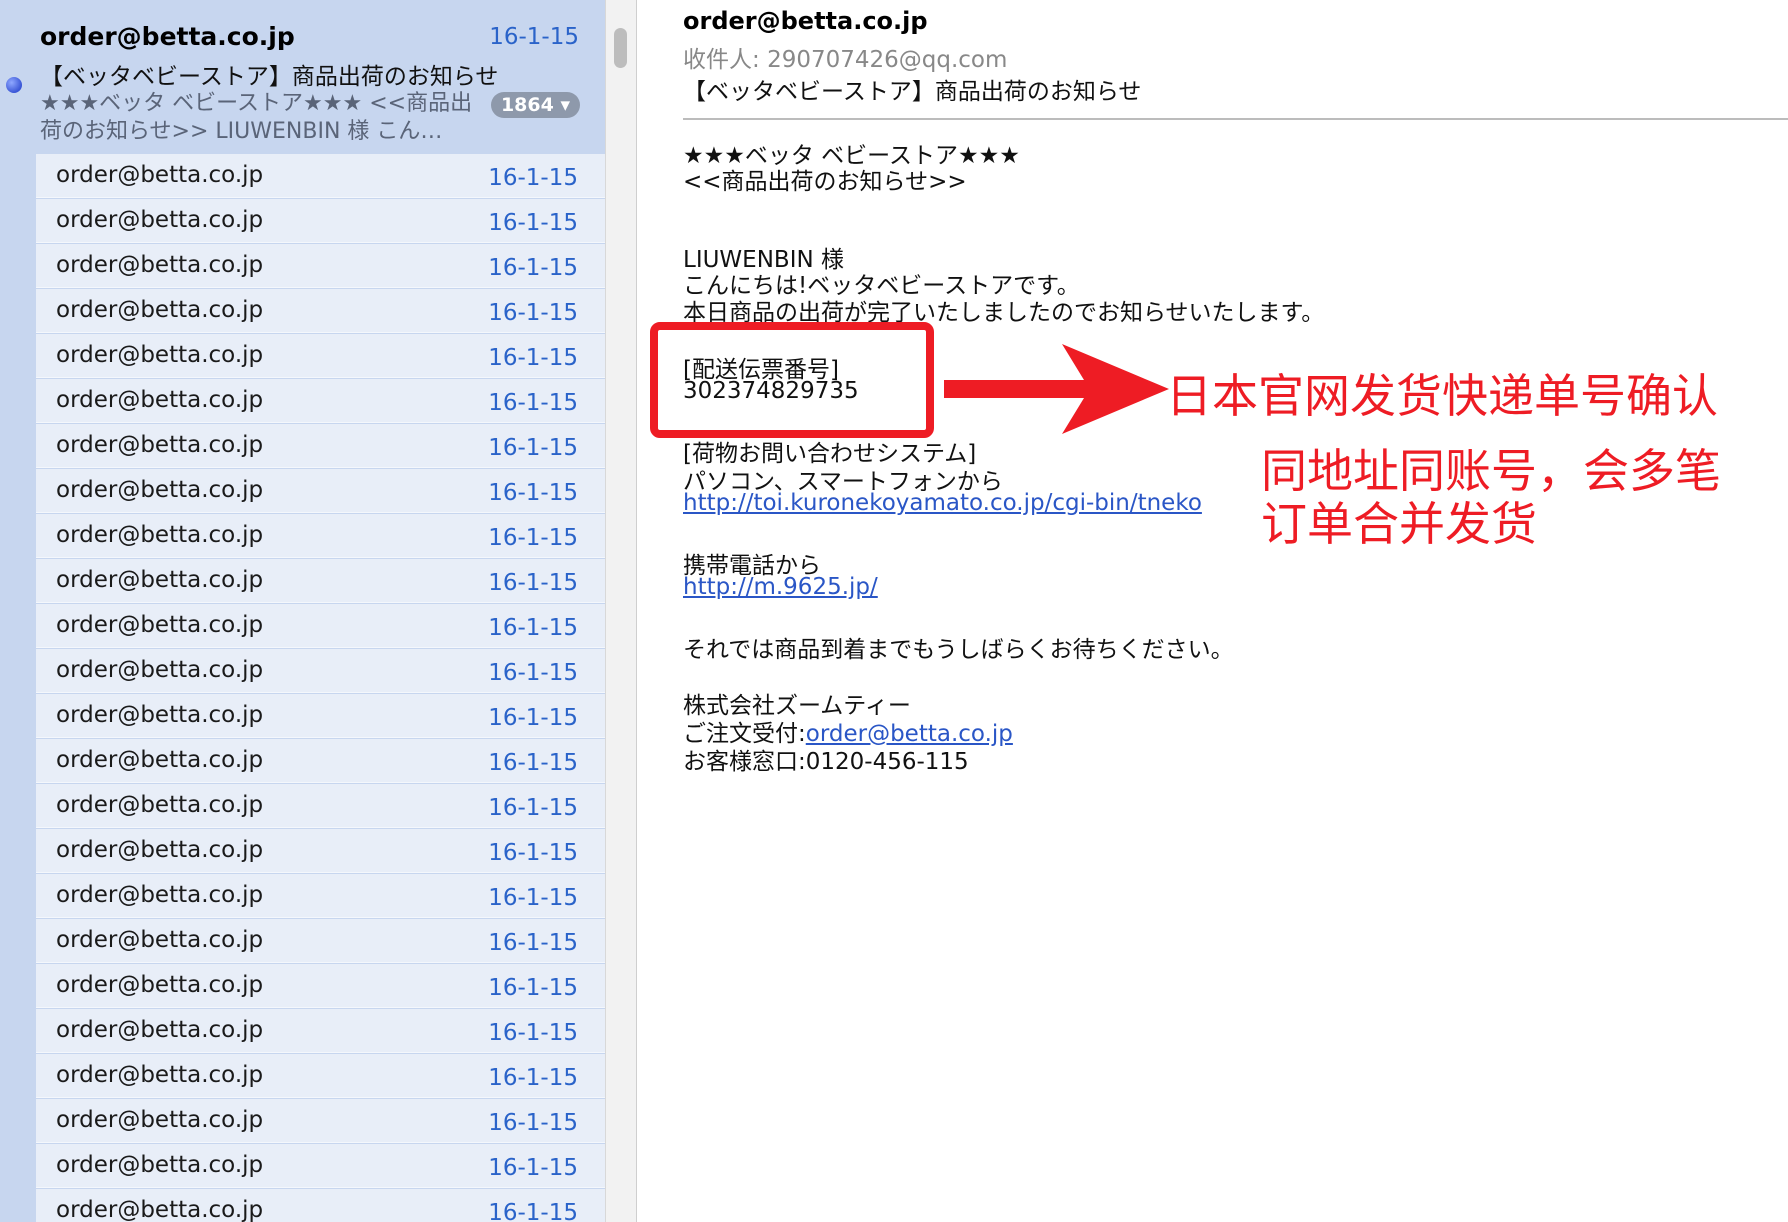  I want to click on message-recipient: 收件人: 290707426@qq.com, so click(845, 57).